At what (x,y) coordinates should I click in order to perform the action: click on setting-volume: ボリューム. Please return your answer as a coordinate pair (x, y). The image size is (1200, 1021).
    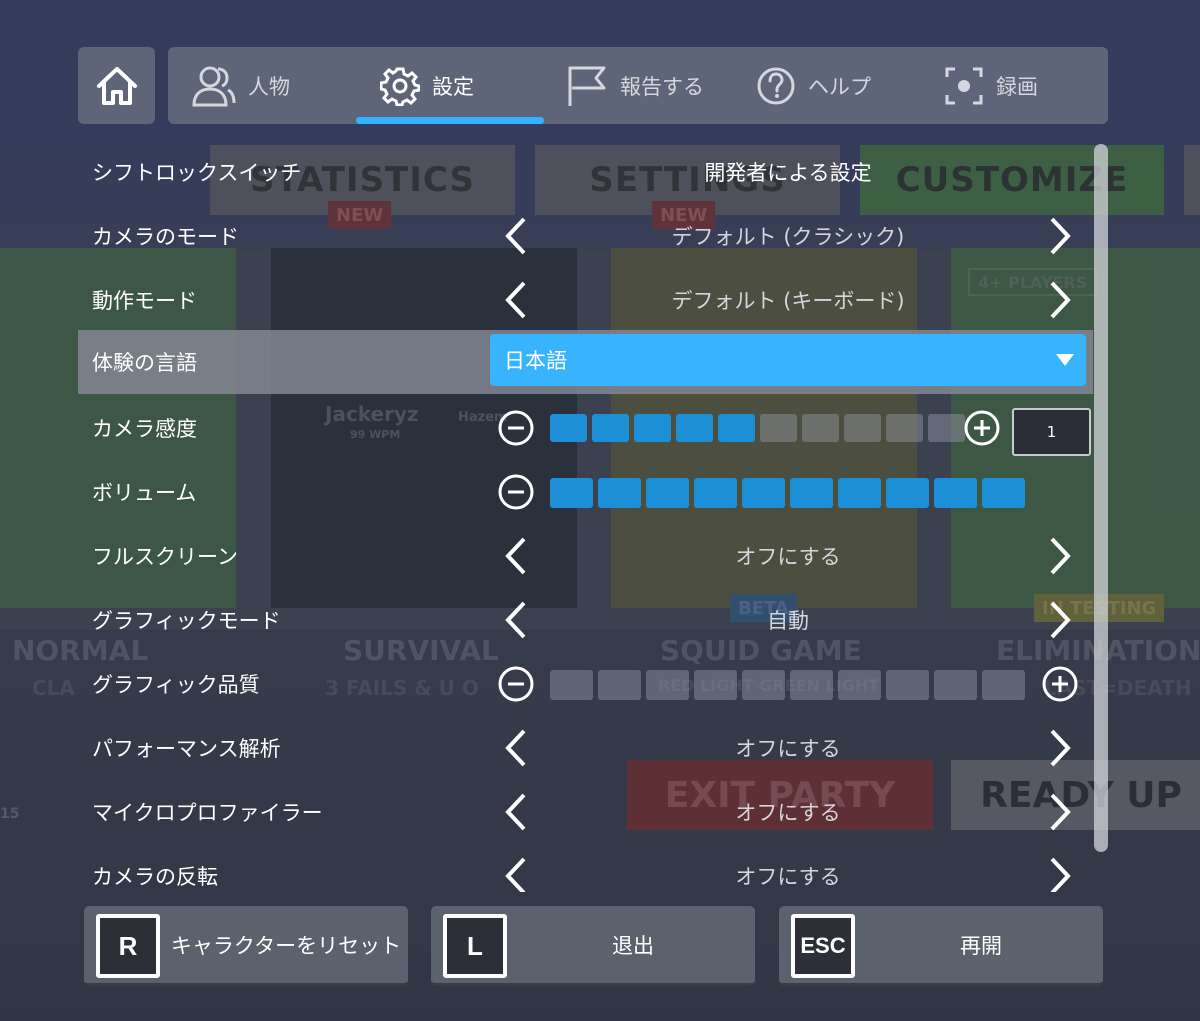
    Looking at the image, I should click on (585, 492).